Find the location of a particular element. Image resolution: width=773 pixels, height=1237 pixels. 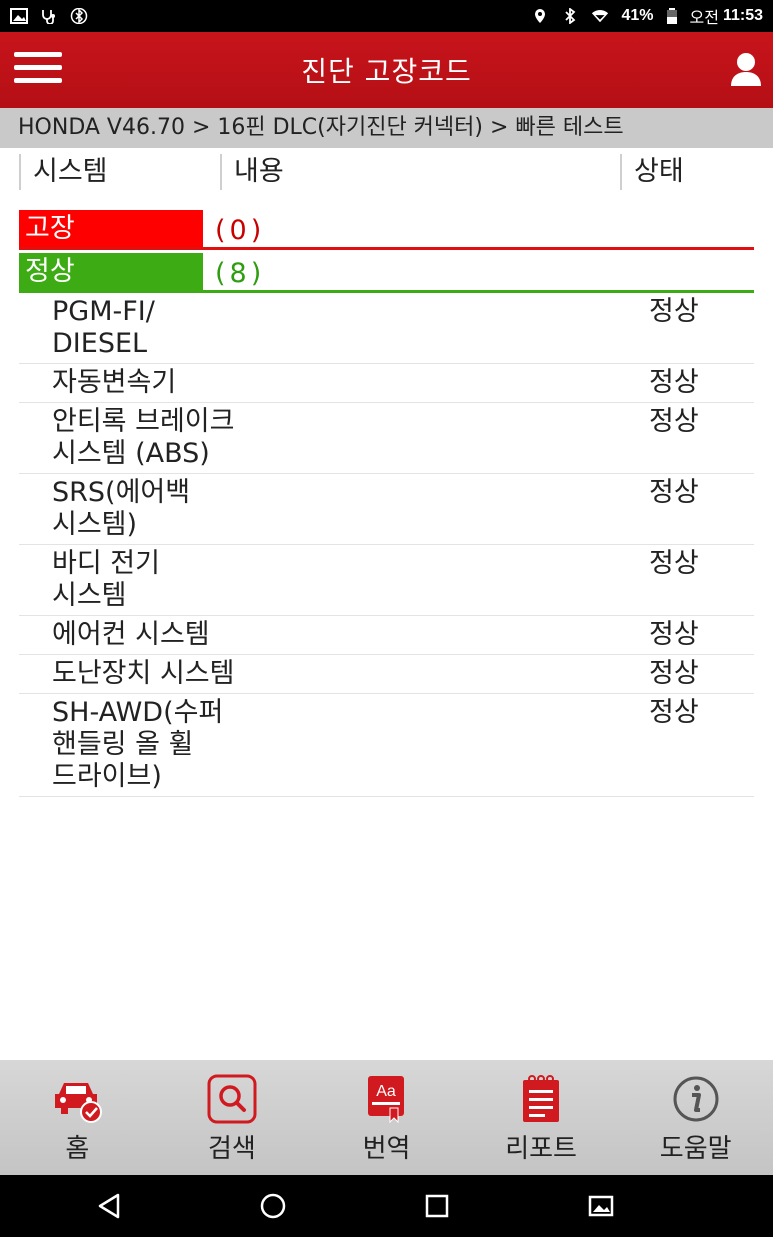

fault-group-label: 고장 is located at coordinates (111, 229).